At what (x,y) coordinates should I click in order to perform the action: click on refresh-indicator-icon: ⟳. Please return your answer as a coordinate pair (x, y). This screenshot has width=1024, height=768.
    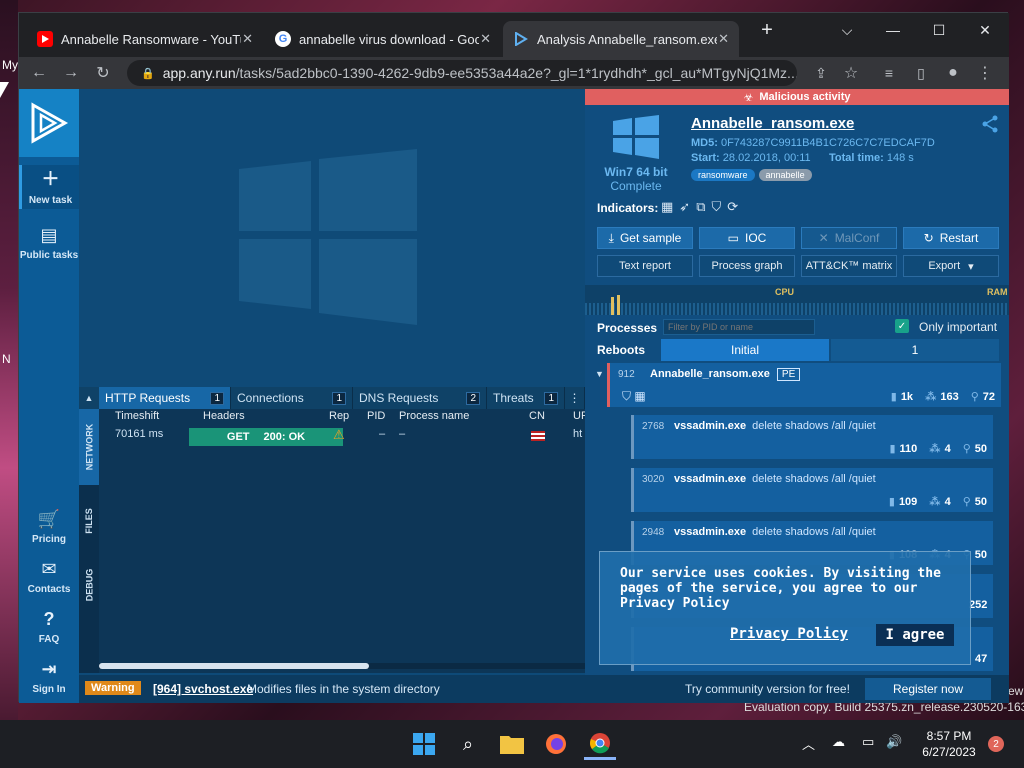
    Looking at the image, I should click on (732, 207).